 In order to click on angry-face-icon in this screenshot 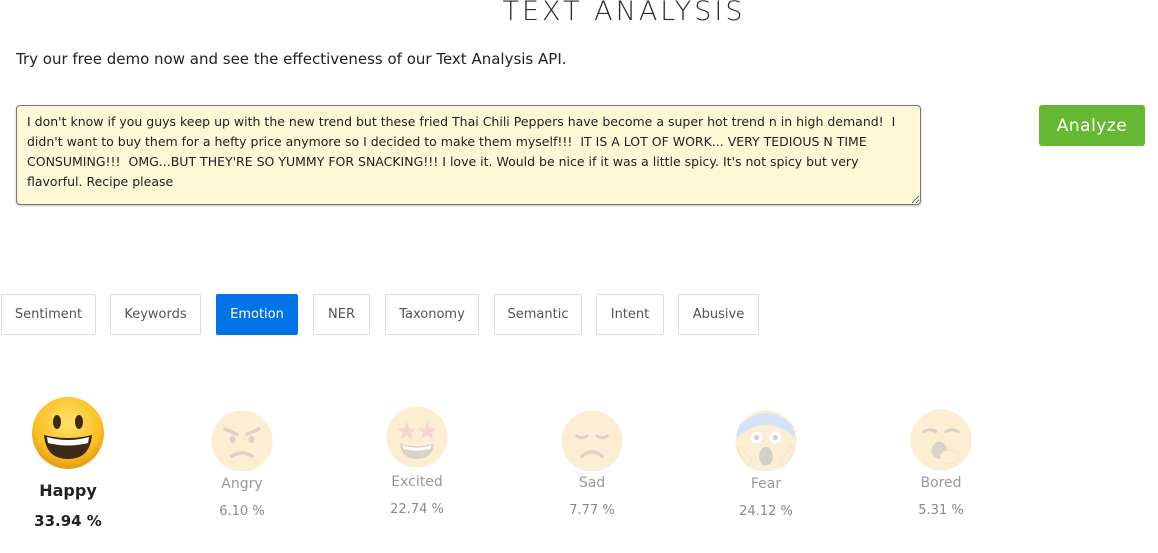, I will do `click(242, 440)`.